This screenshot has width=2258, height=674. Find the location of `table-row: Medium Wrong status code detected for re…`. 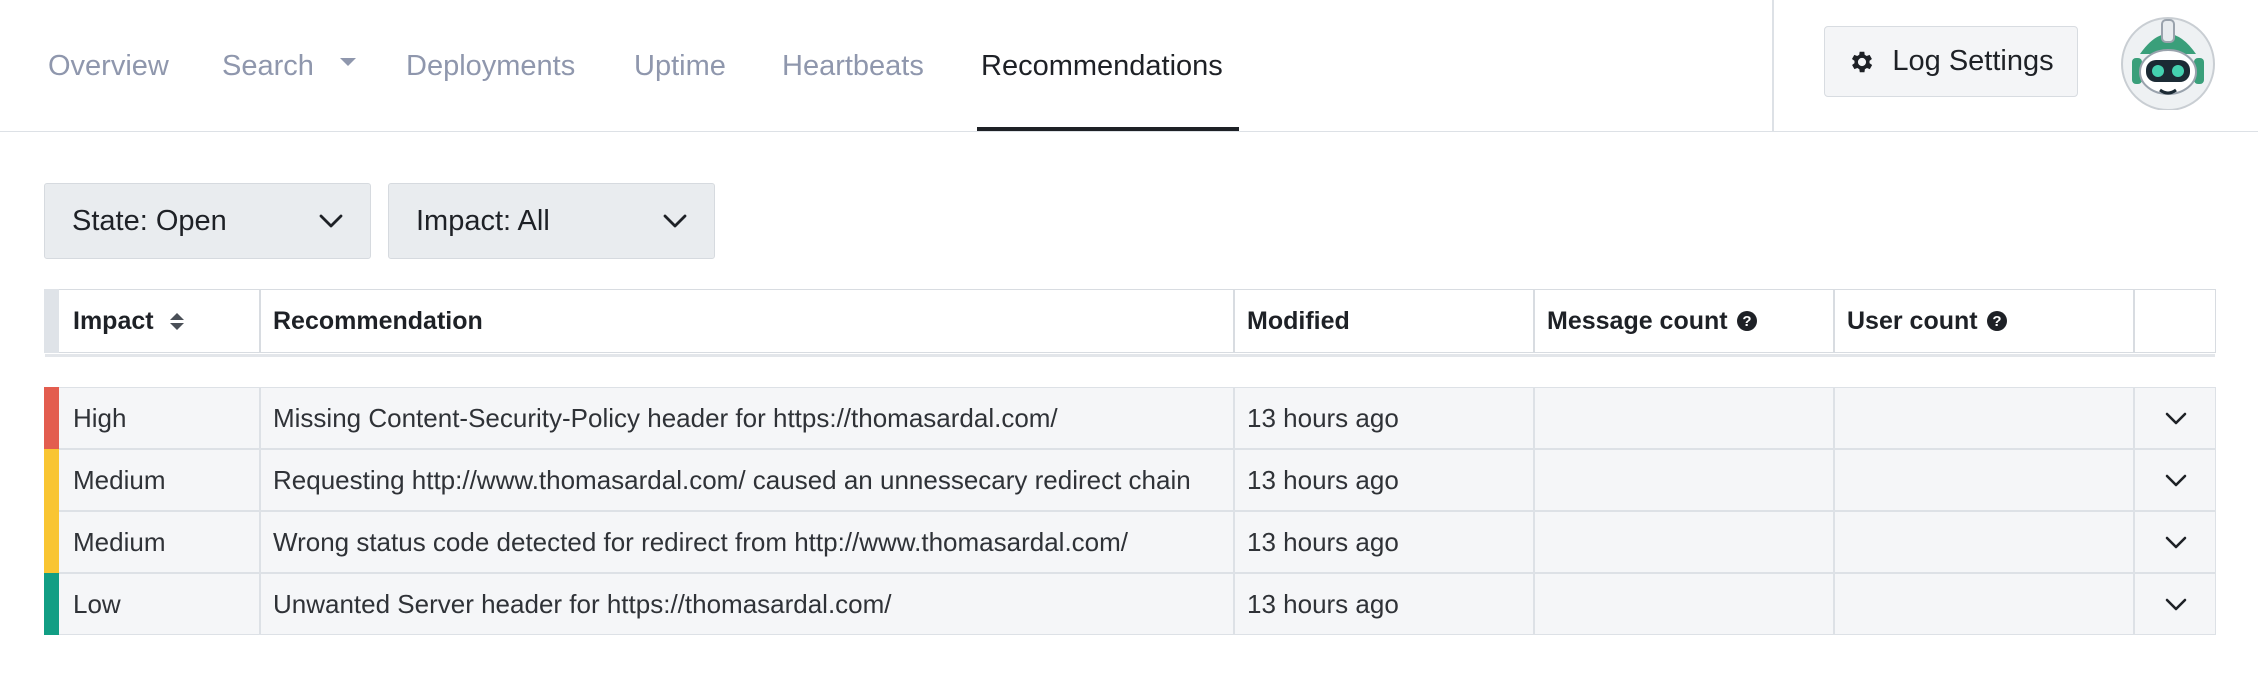

table-row: Medium Wrong status code detected for re… is located at coordinates (1129, 541).